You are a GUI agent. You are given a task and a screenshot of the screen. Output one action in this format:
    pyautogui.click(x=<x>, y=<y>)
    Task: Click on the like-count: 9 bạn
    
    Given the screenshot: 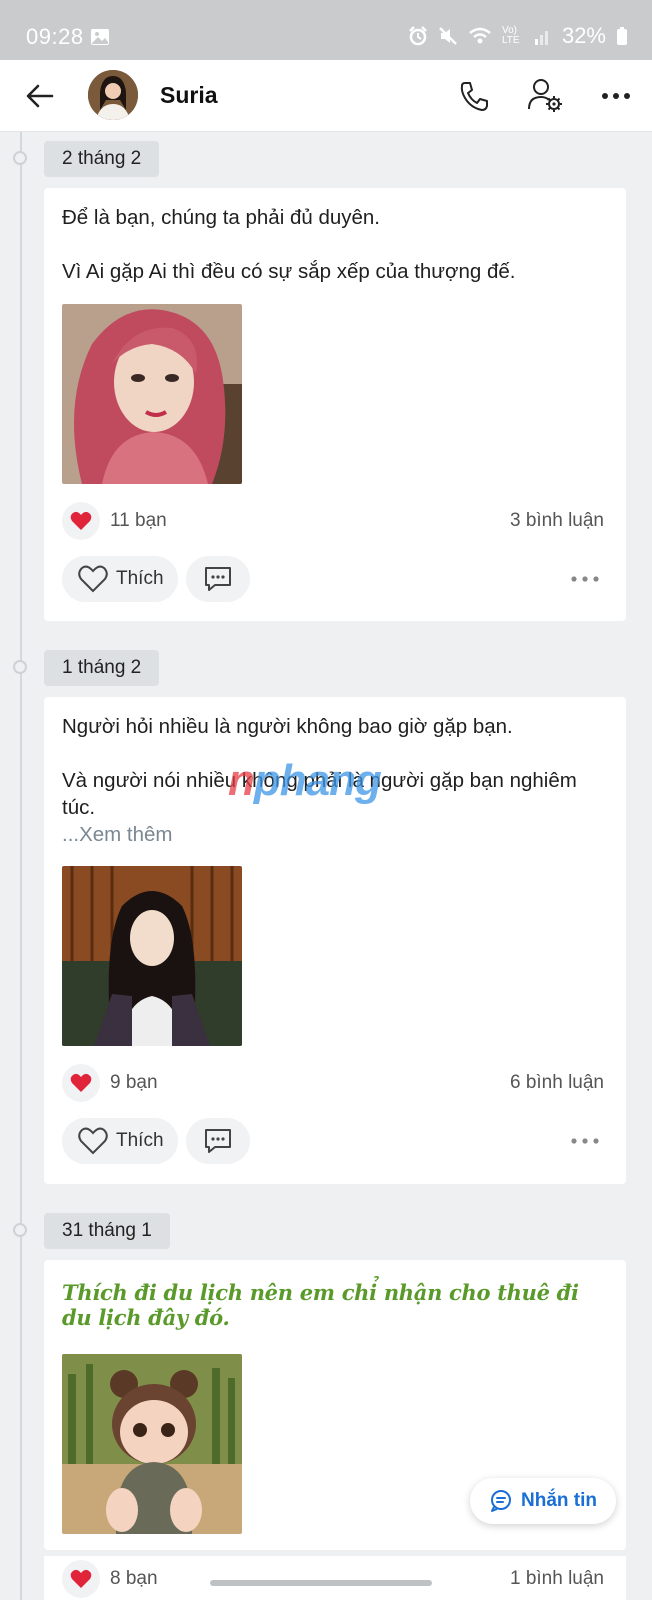 What is the action you would take?
    pyautogui.click(x=134, y=1083)
    